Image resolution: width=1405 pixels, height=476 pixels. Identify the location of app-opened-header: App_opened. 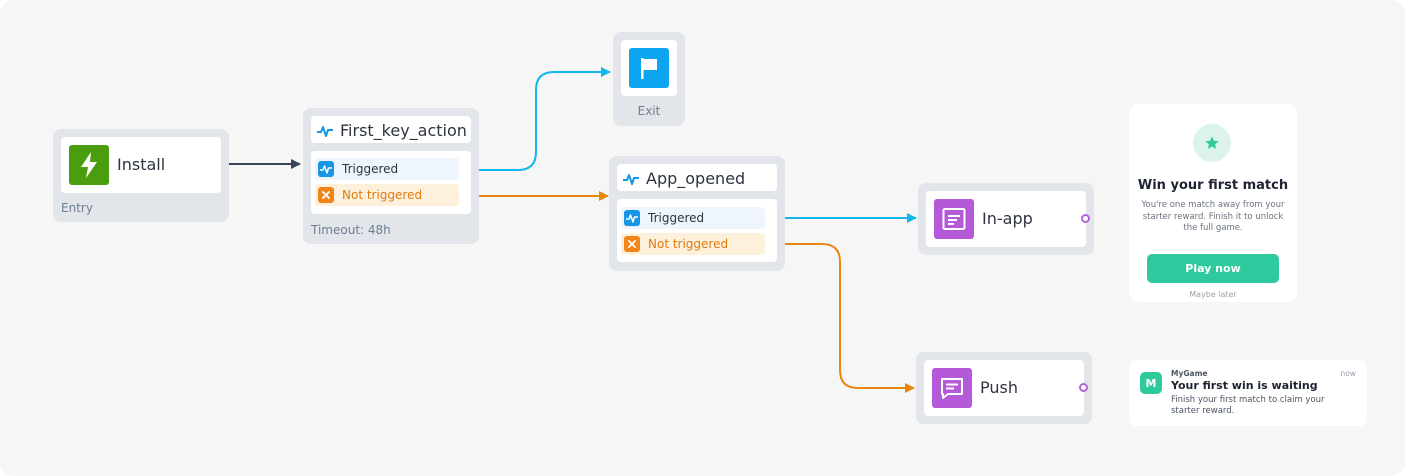
(697, 177).